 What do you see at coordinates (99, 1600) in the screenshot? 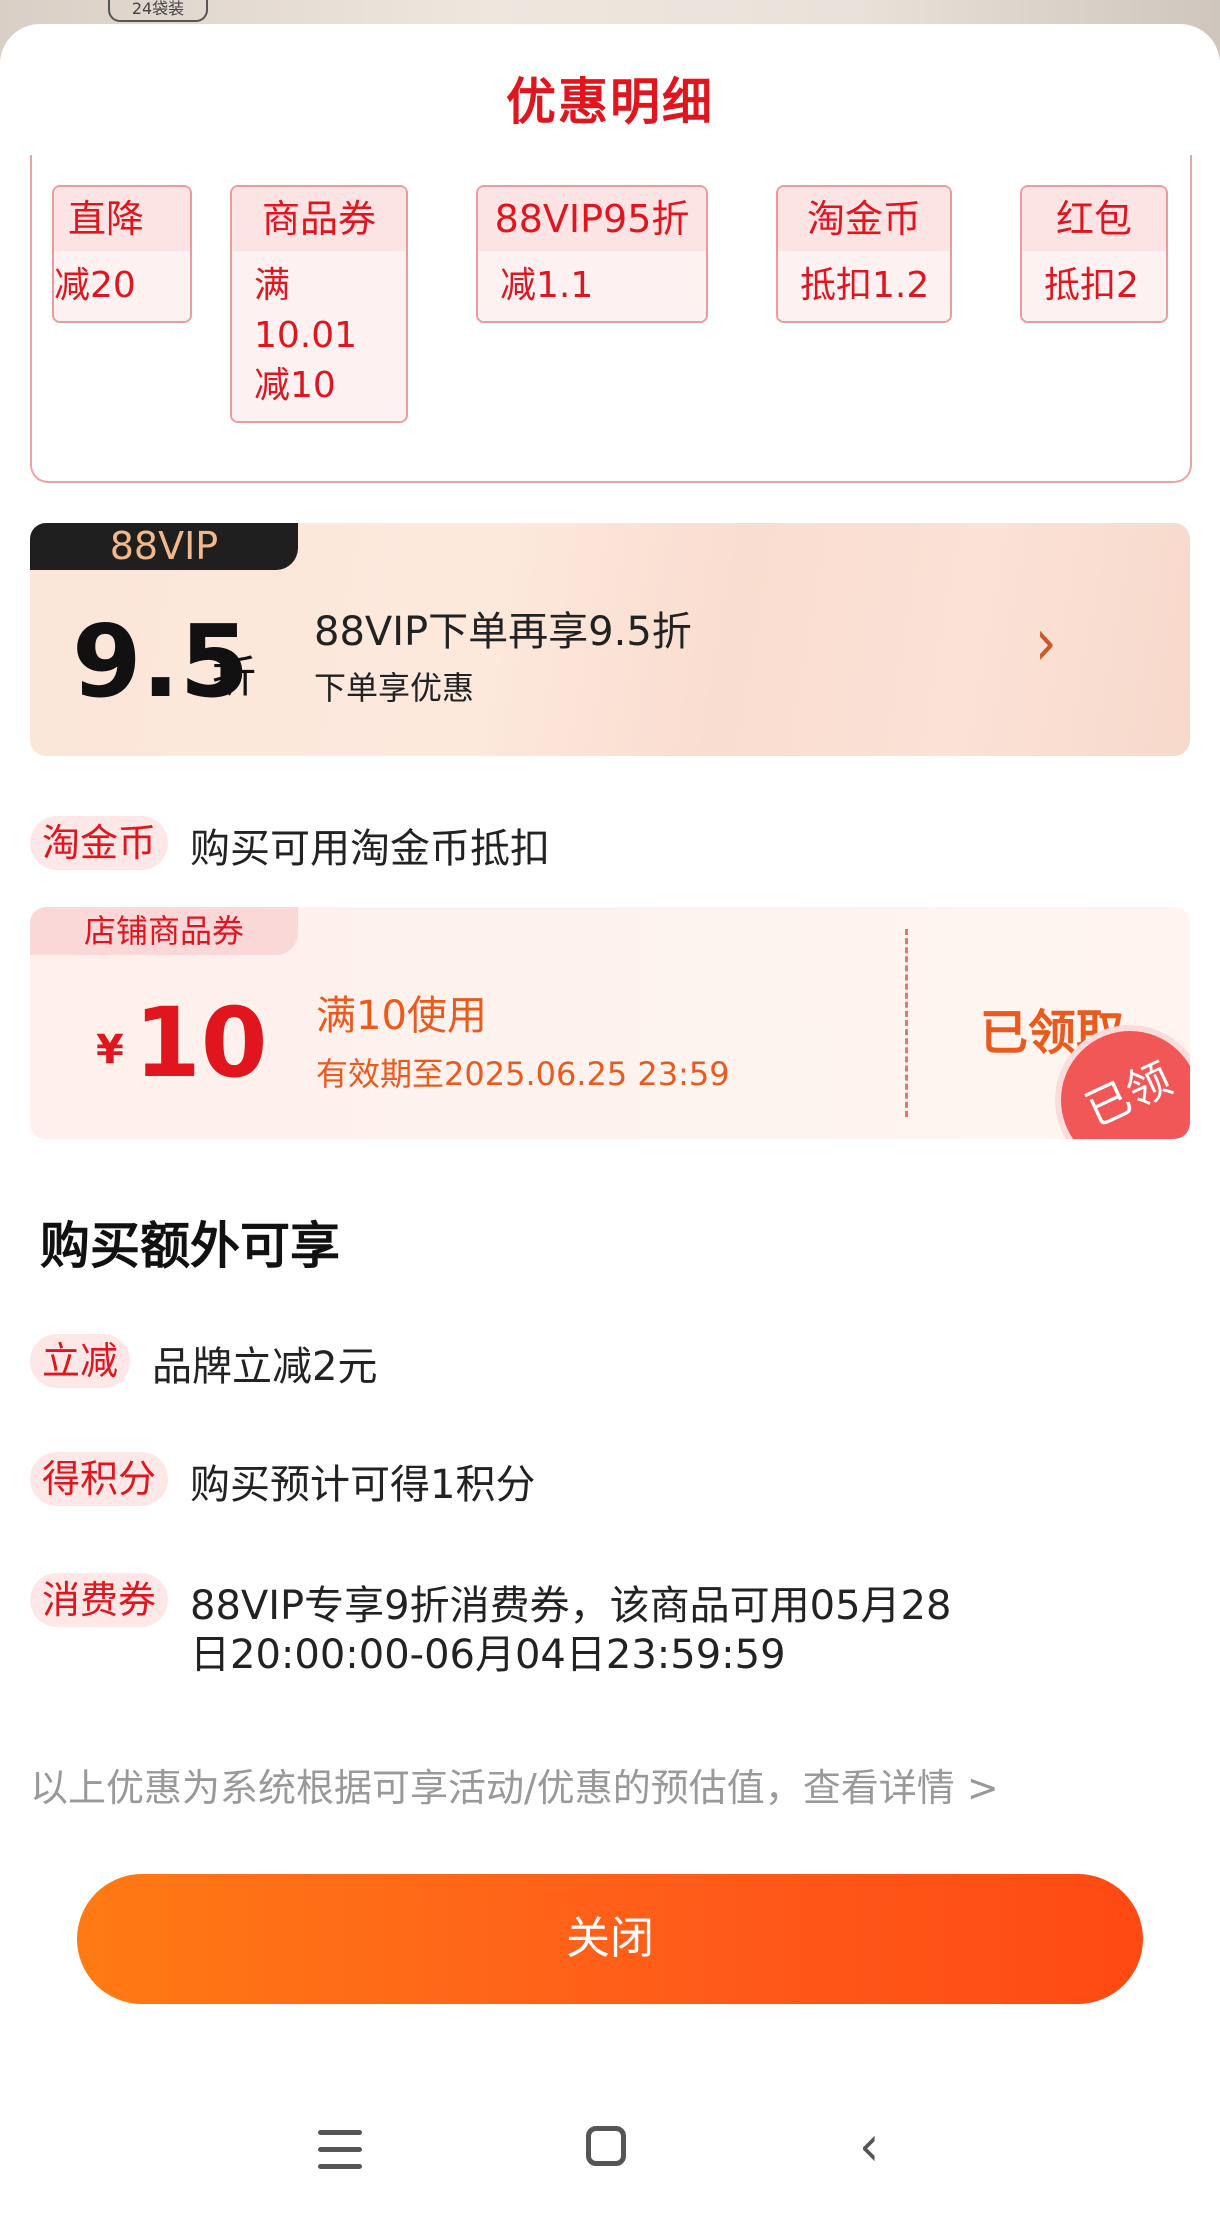
I see `benefit-tag-voucher: 消费券` at bounding box center [99, 1600].